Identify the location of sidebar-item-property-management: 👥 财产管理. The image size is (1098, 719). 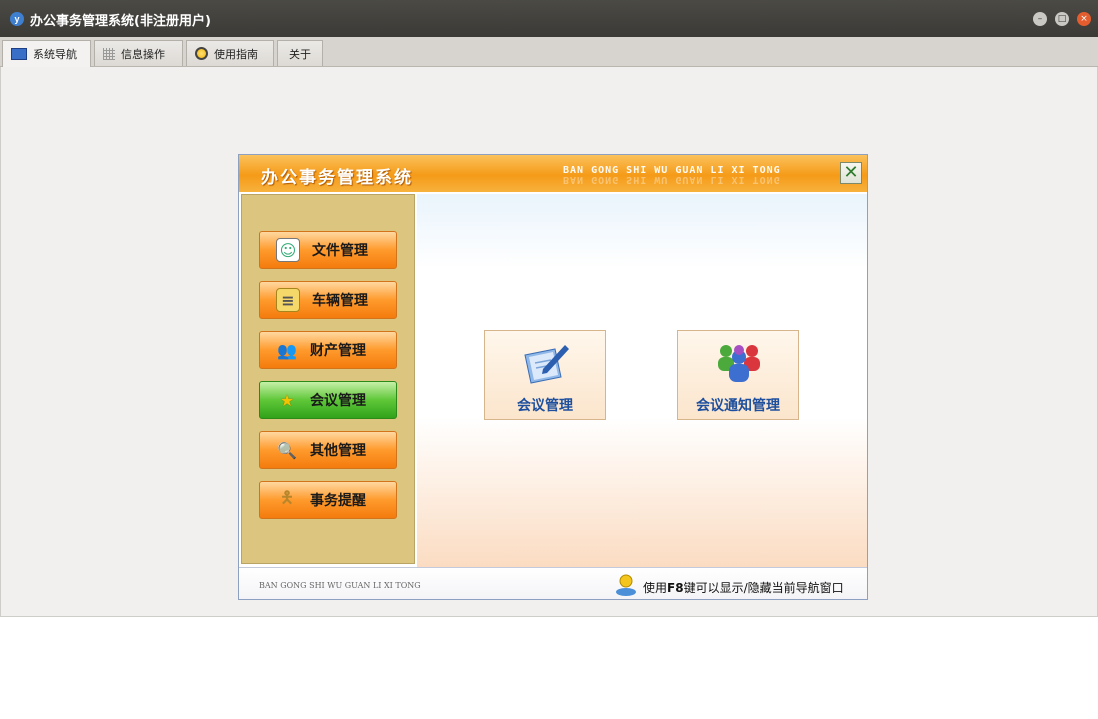
(328, 350).